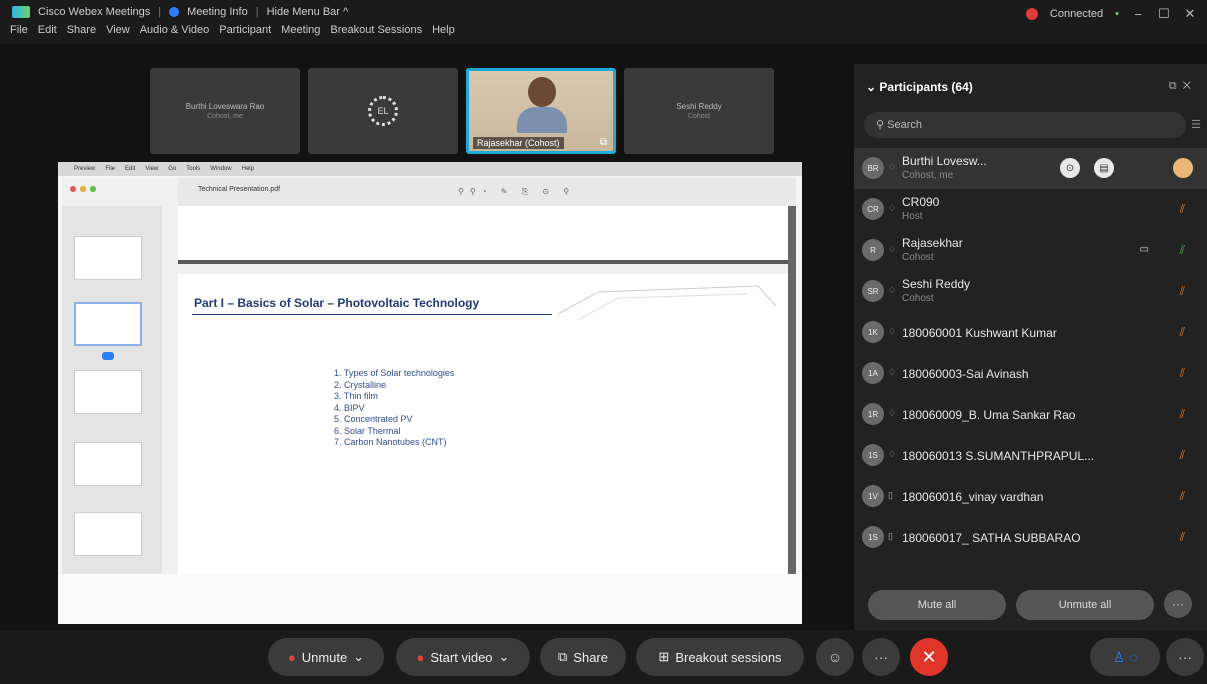  I want to click on panel-header-icons: ⧉✕, so click(1183, 86).